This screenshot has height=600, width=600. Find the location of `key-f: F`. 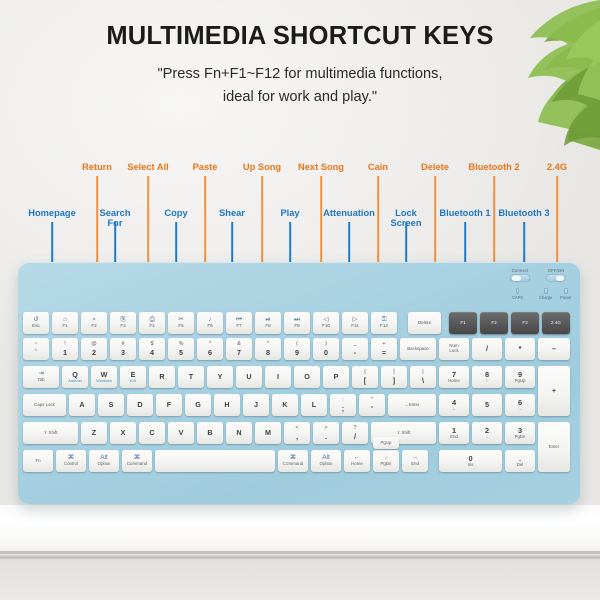

key-f: F is located at coordinates (169, 405).